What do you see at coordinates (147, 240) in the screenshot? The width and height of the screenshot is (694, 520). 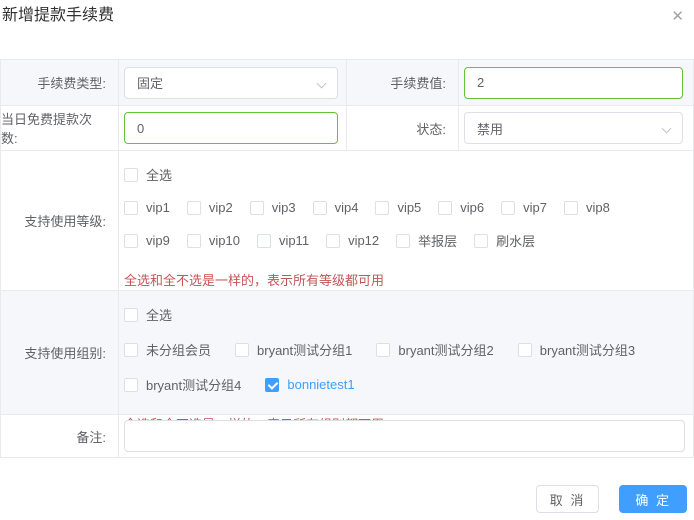 I see `level-checkbox: vip9` at bounding box center [147, 240].